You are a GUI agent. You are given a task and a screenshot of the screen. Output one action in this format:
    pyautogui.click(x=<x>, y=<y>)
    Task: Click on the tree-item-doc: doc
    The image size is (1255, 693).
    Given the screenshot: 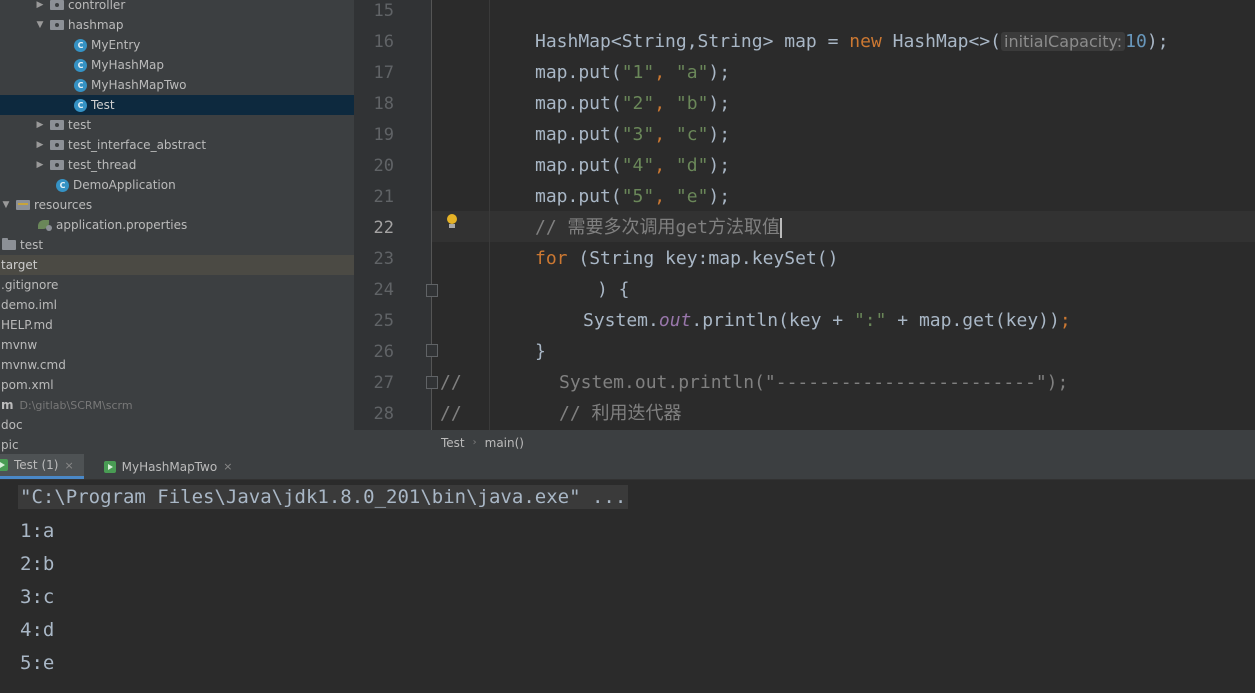 What is the action you would take?
    pyautogui.click(x=177, y=425)
    